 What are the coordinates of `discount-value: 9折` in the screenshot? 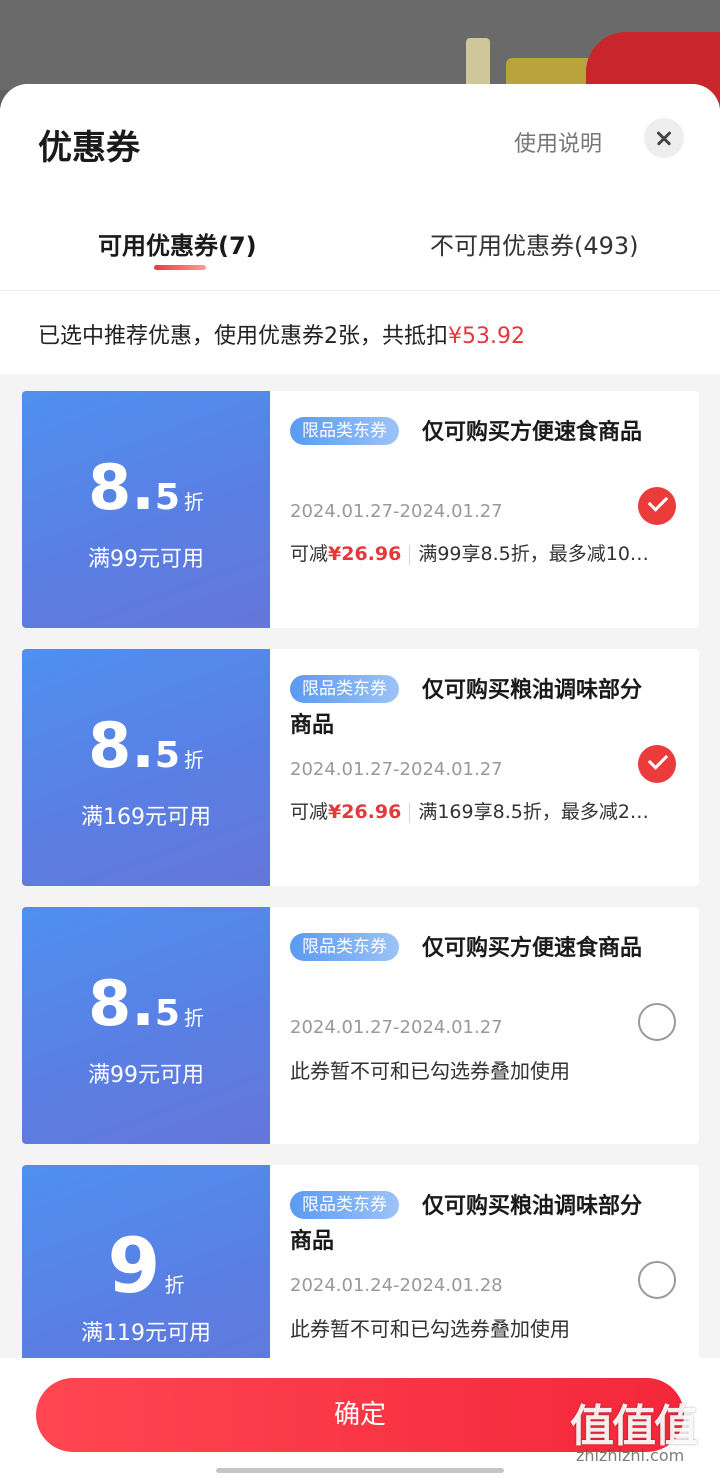 It's located at (146, 1265).